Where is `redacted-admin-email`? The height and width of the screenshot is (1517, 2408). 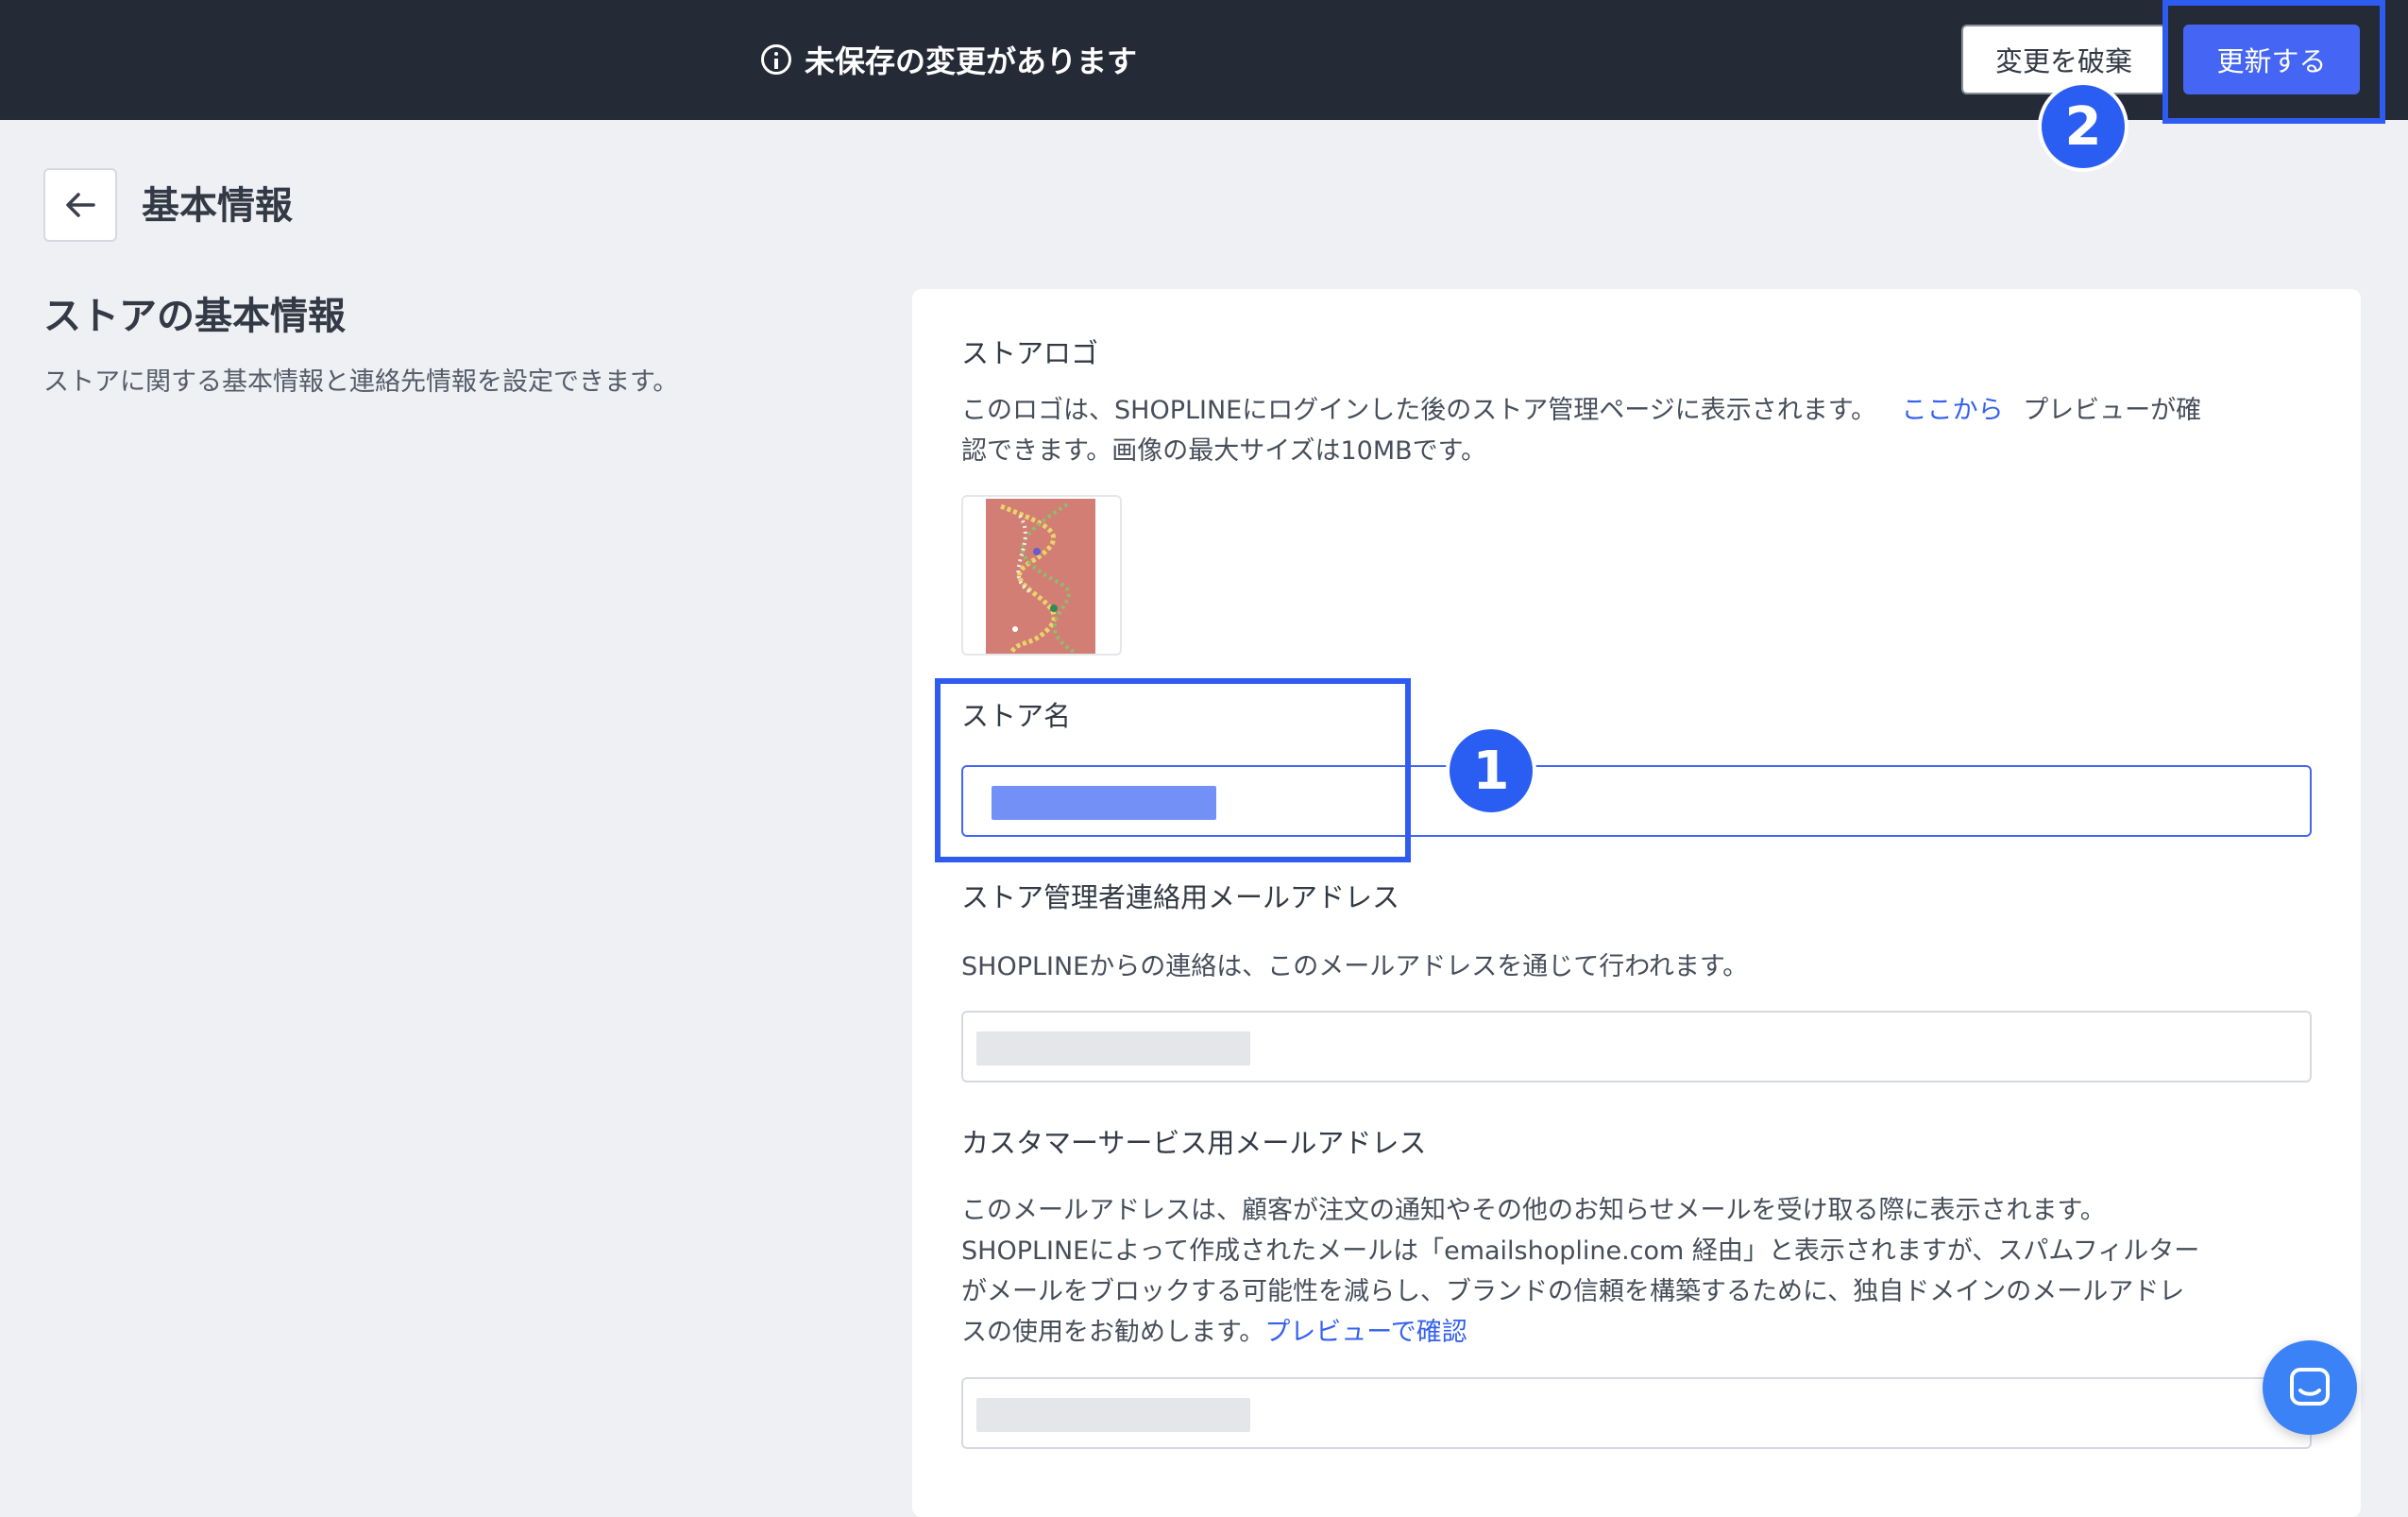
redacted-admin-email is located at coordinates (1113, 1048).